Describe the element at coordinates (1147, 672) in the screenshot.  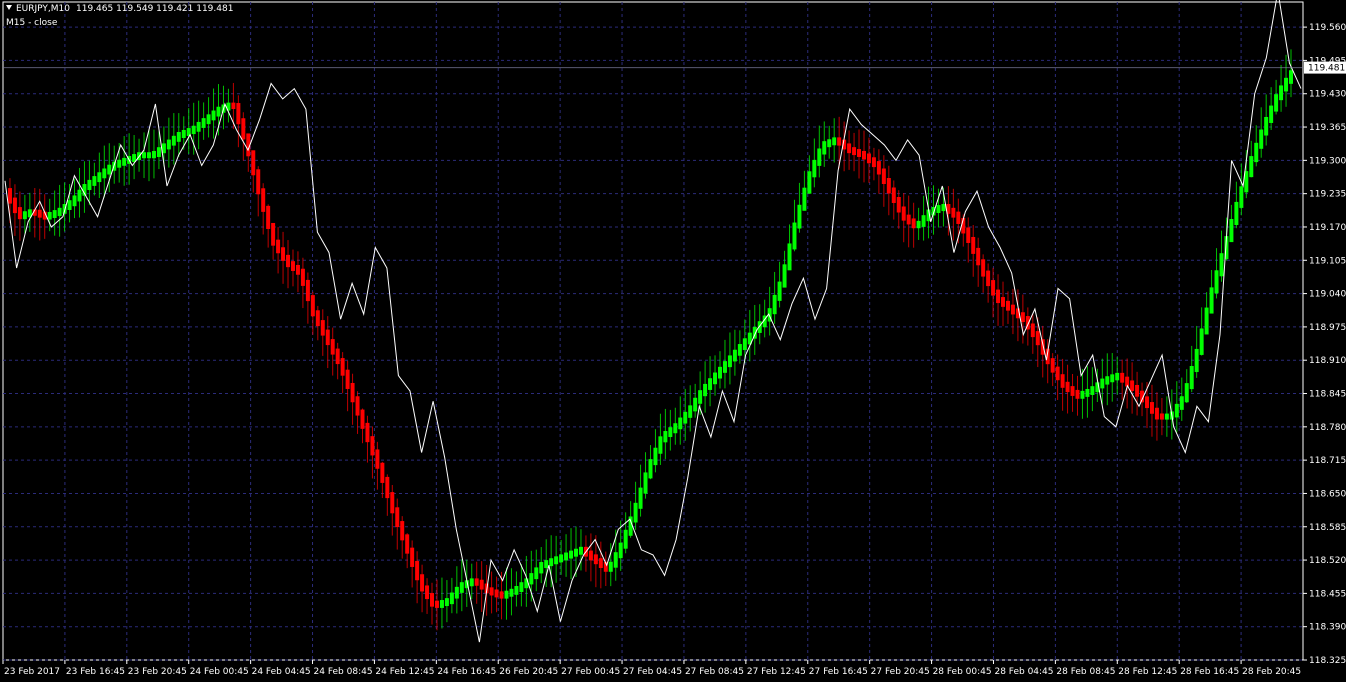
I see `x-tick-label: 28 Feb 12:45` at that location.